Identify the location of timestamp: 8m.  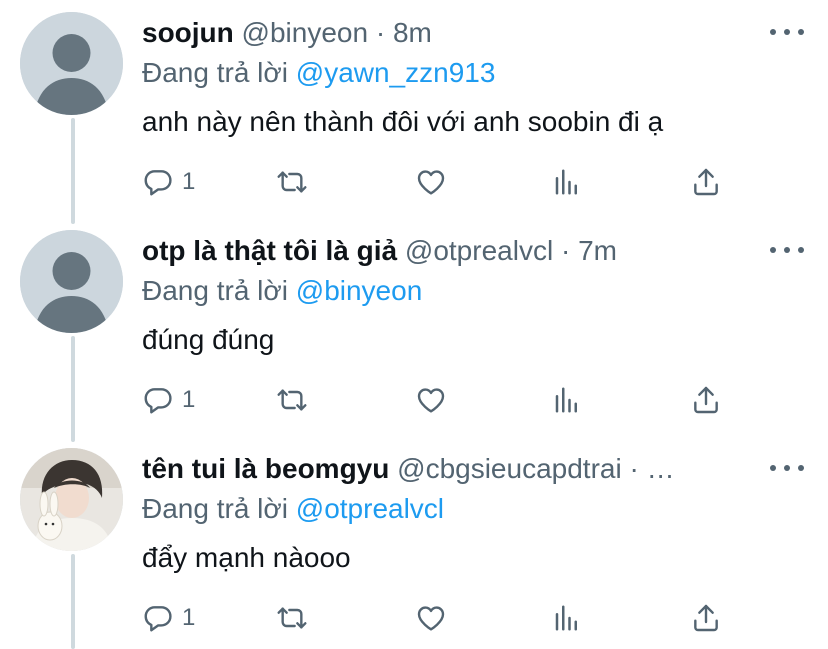
(412, 32).